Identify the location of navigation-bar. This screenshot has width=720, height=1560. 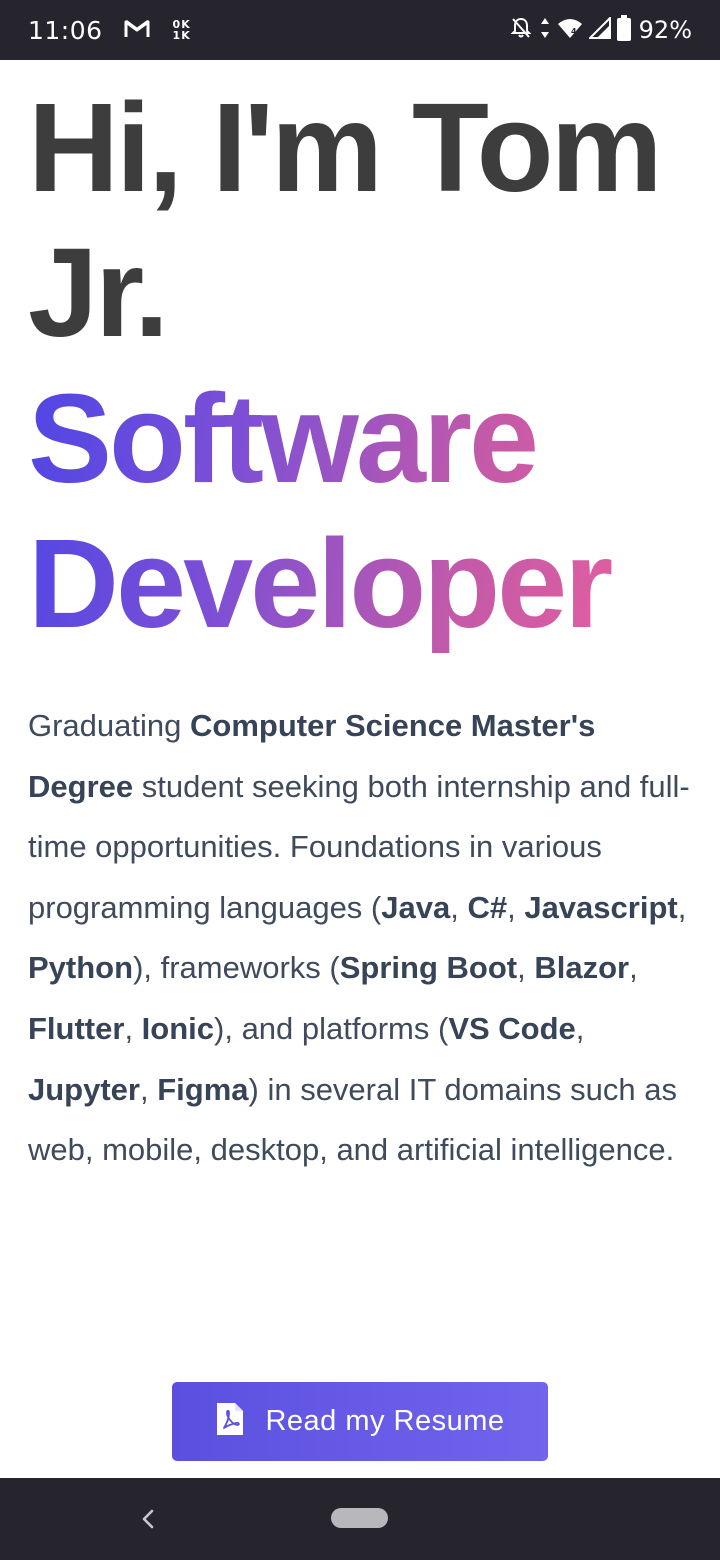
(360, 1519).